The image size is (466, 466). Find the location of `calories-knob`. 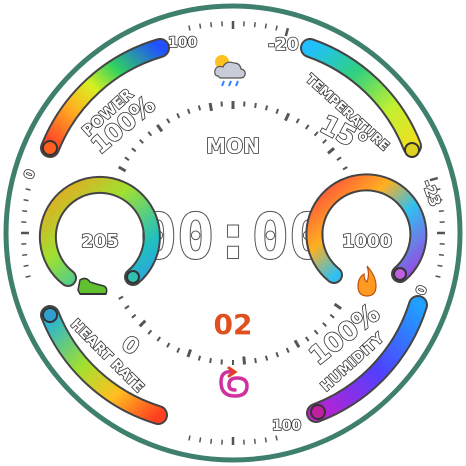

calories-knob is located at coordinates (400, 274).